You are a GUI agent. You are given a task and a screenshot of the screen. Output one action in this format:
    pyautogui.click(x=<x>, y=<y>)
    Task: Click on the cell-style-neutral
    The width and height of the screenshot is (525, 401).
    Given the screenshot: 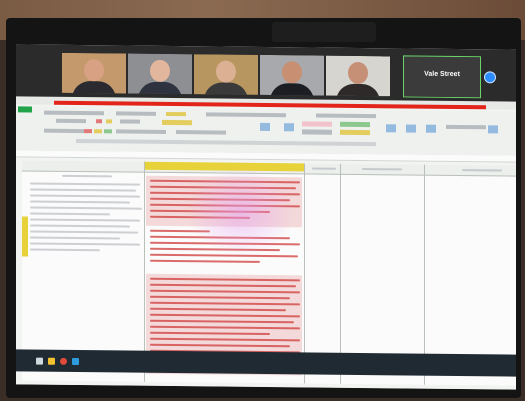 What is the action you would take?
    pyautogui.click(x=355, y=132)
    